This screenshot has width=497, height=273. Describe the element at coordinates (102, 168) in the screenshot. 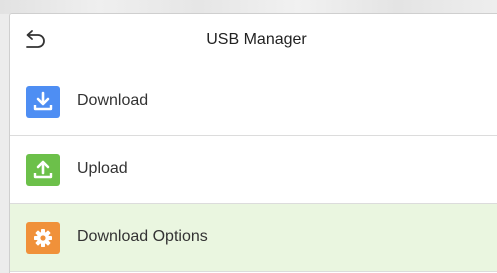

I see `menu-item-label: Upload` at that location.